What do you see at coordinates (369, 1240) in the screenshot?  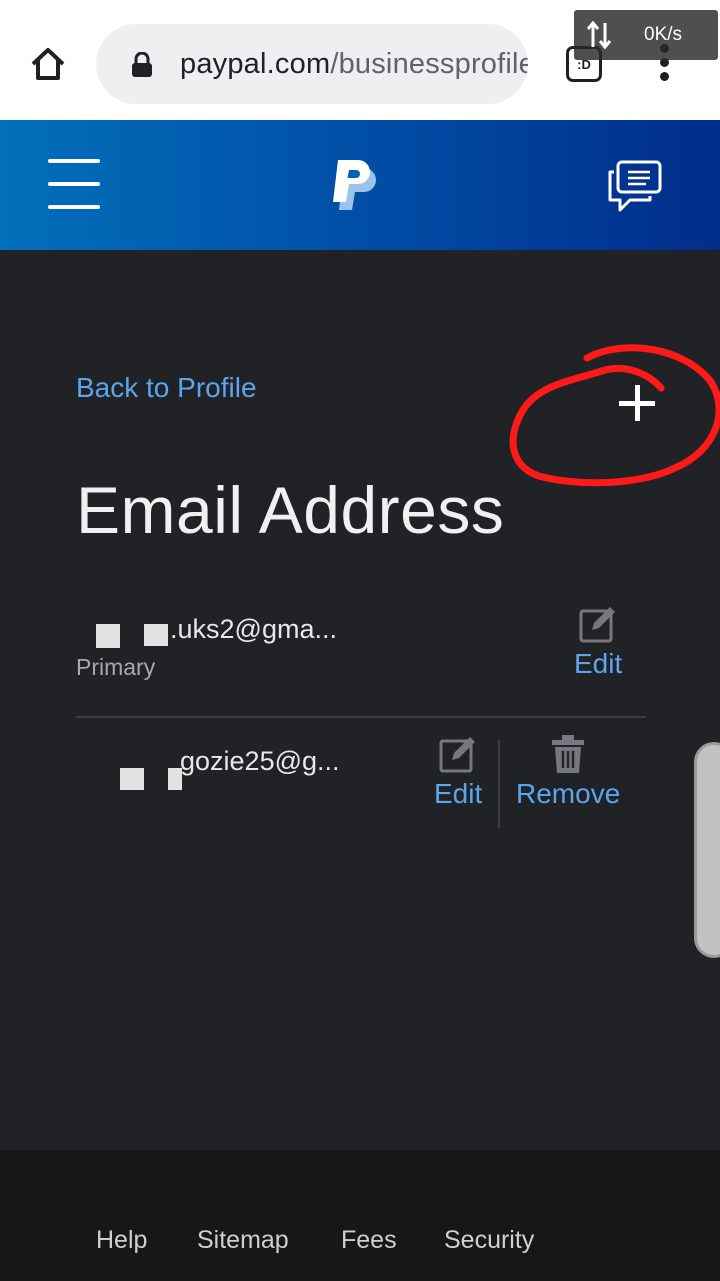 I see `footer-link-fees: Fees` at bounding box center [369, 1240].